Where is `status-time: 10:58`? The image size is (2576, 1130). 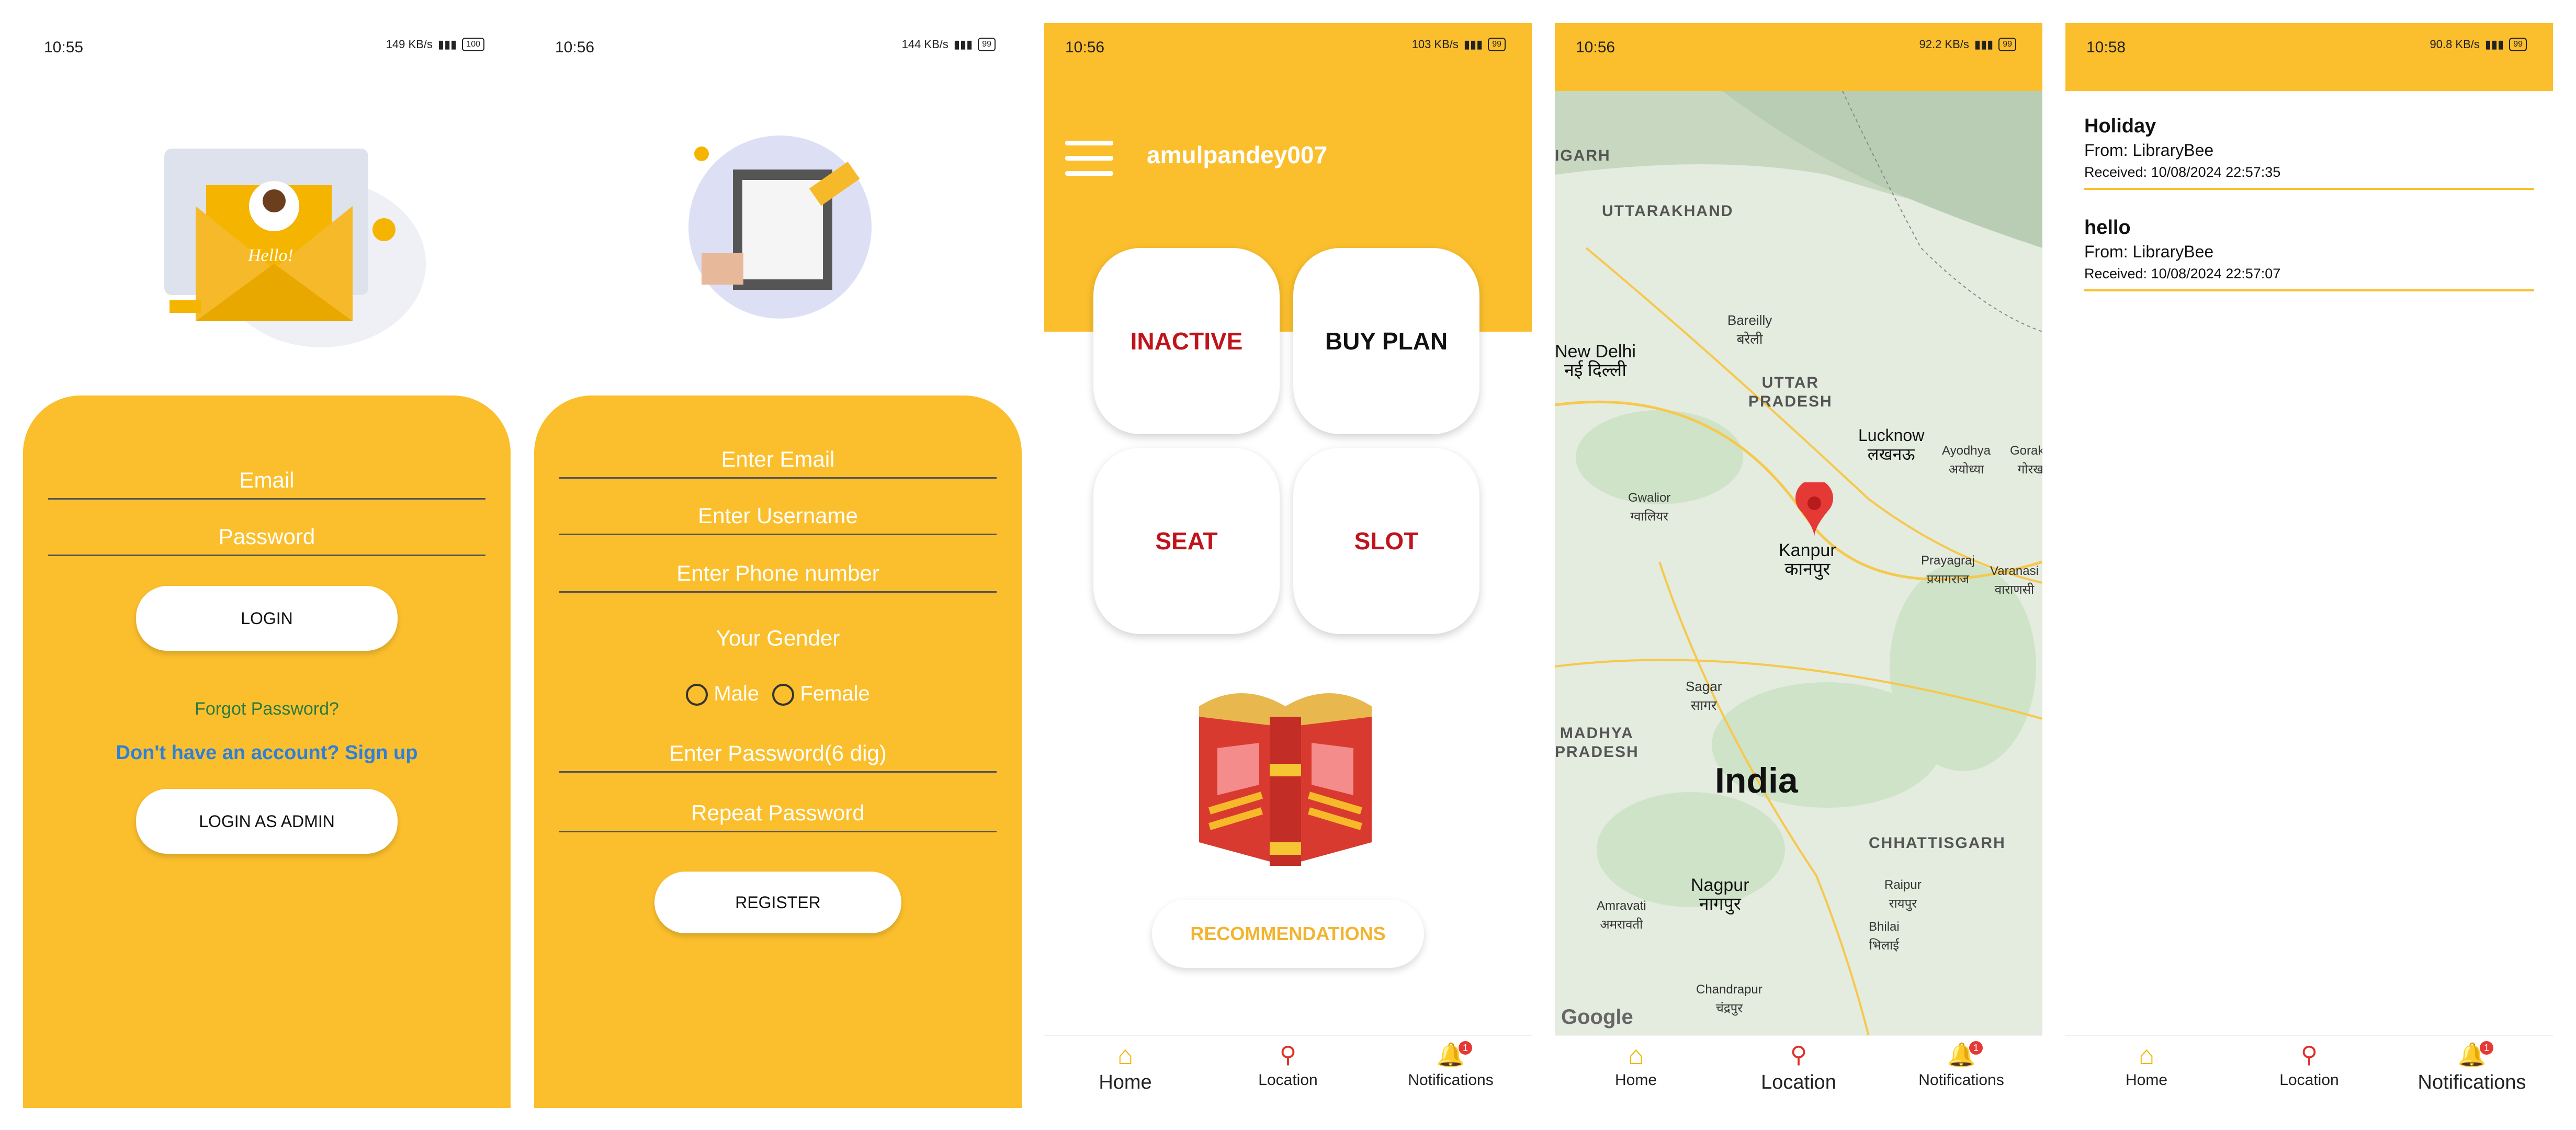
status-time: 10:58 is located at coordinates (2106, 48).